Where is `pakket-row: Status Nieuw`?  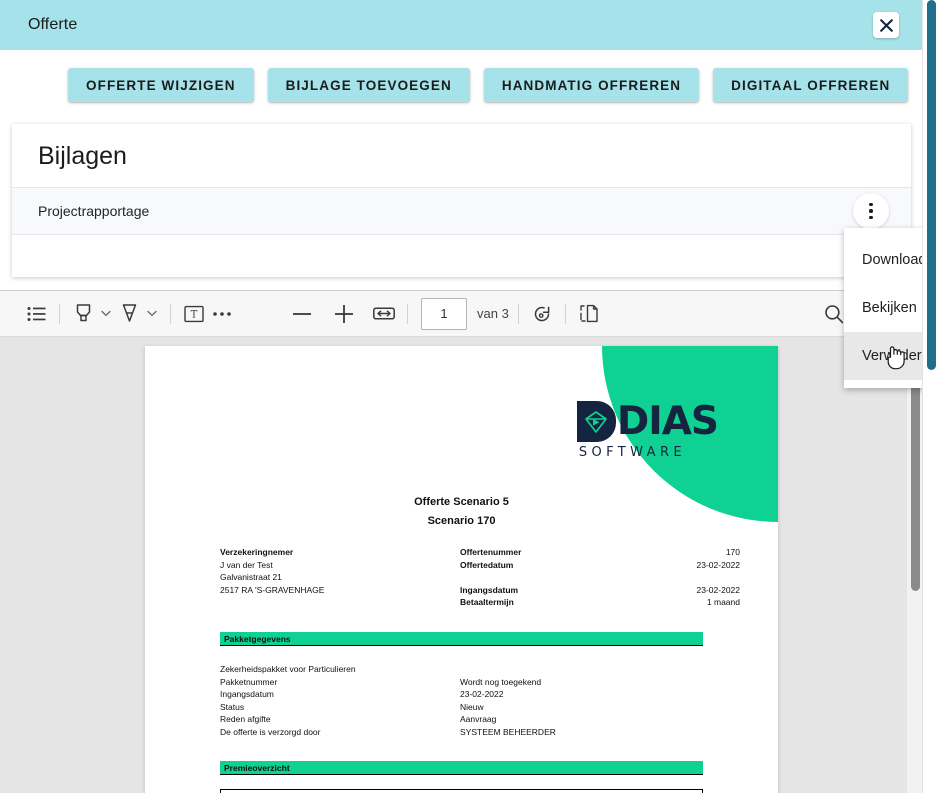
pakket-row: Status Nieuw is located at coordinates (461, 707).